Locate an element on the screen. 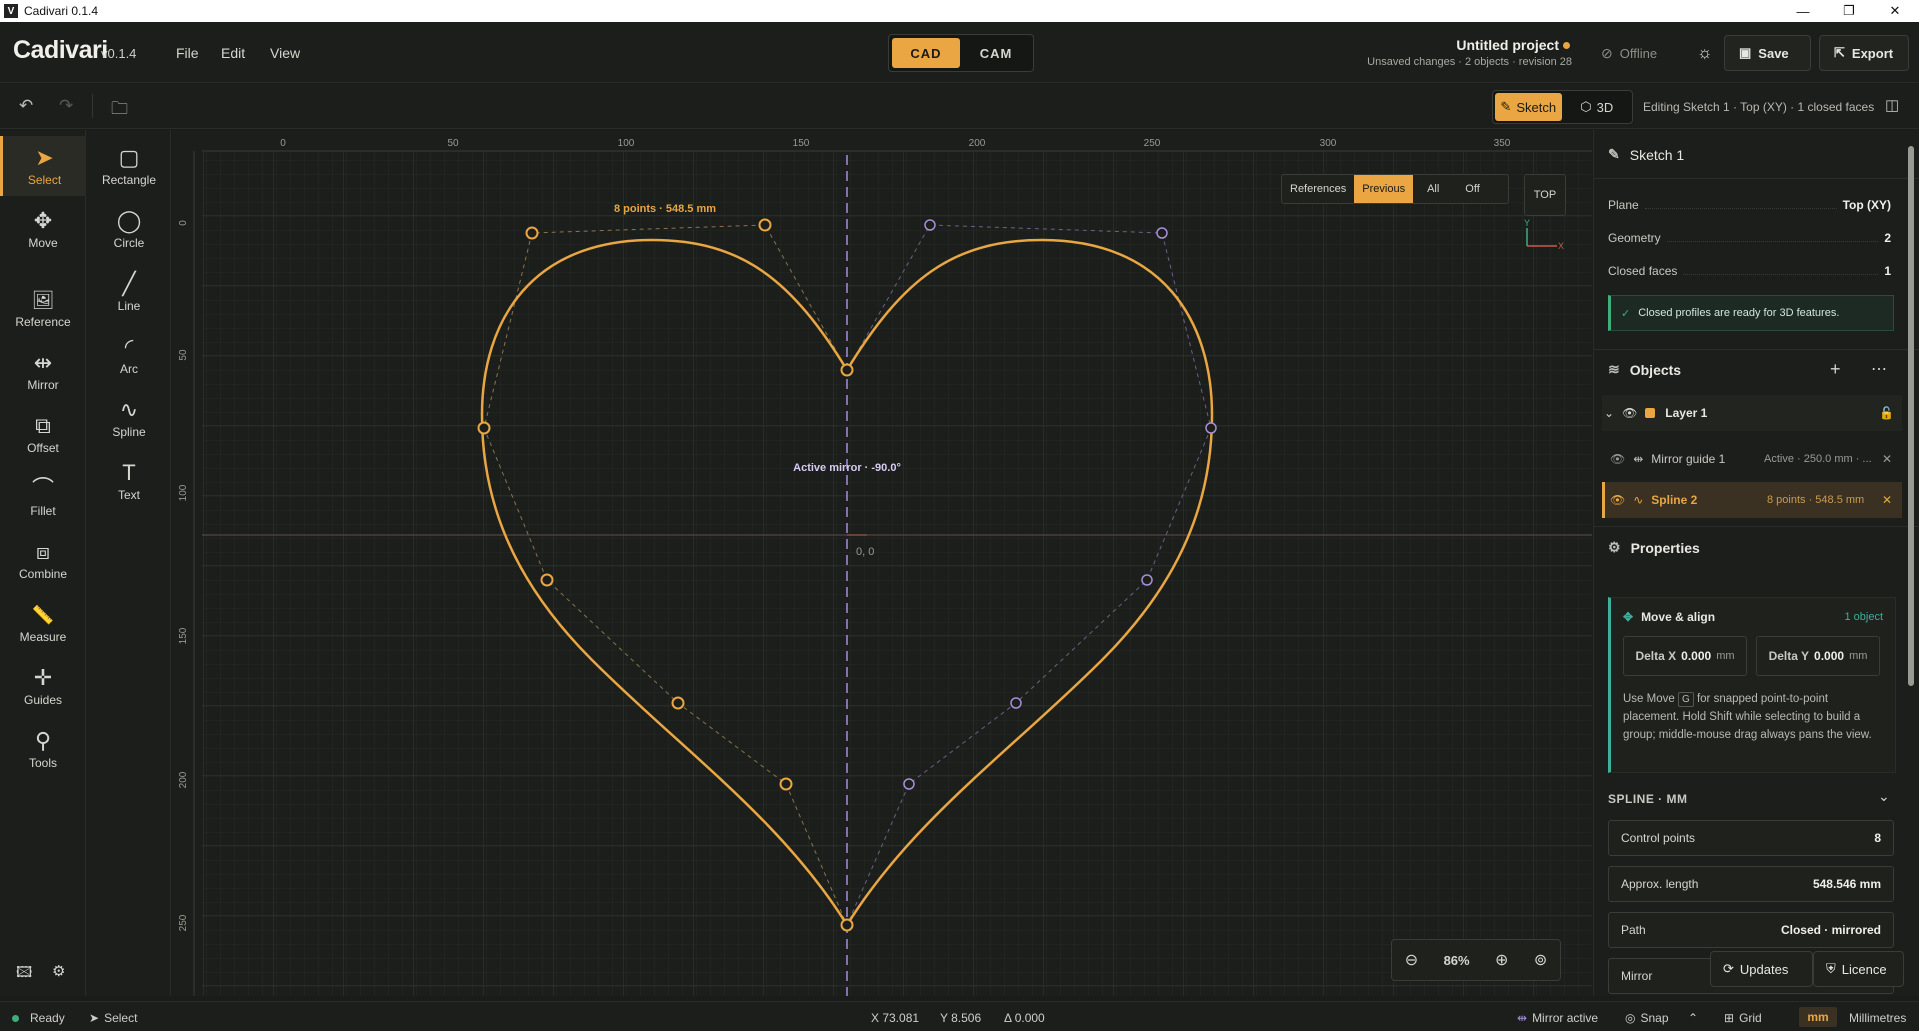  close-window-icon: ✕ is located at coordinates (1895, 11).